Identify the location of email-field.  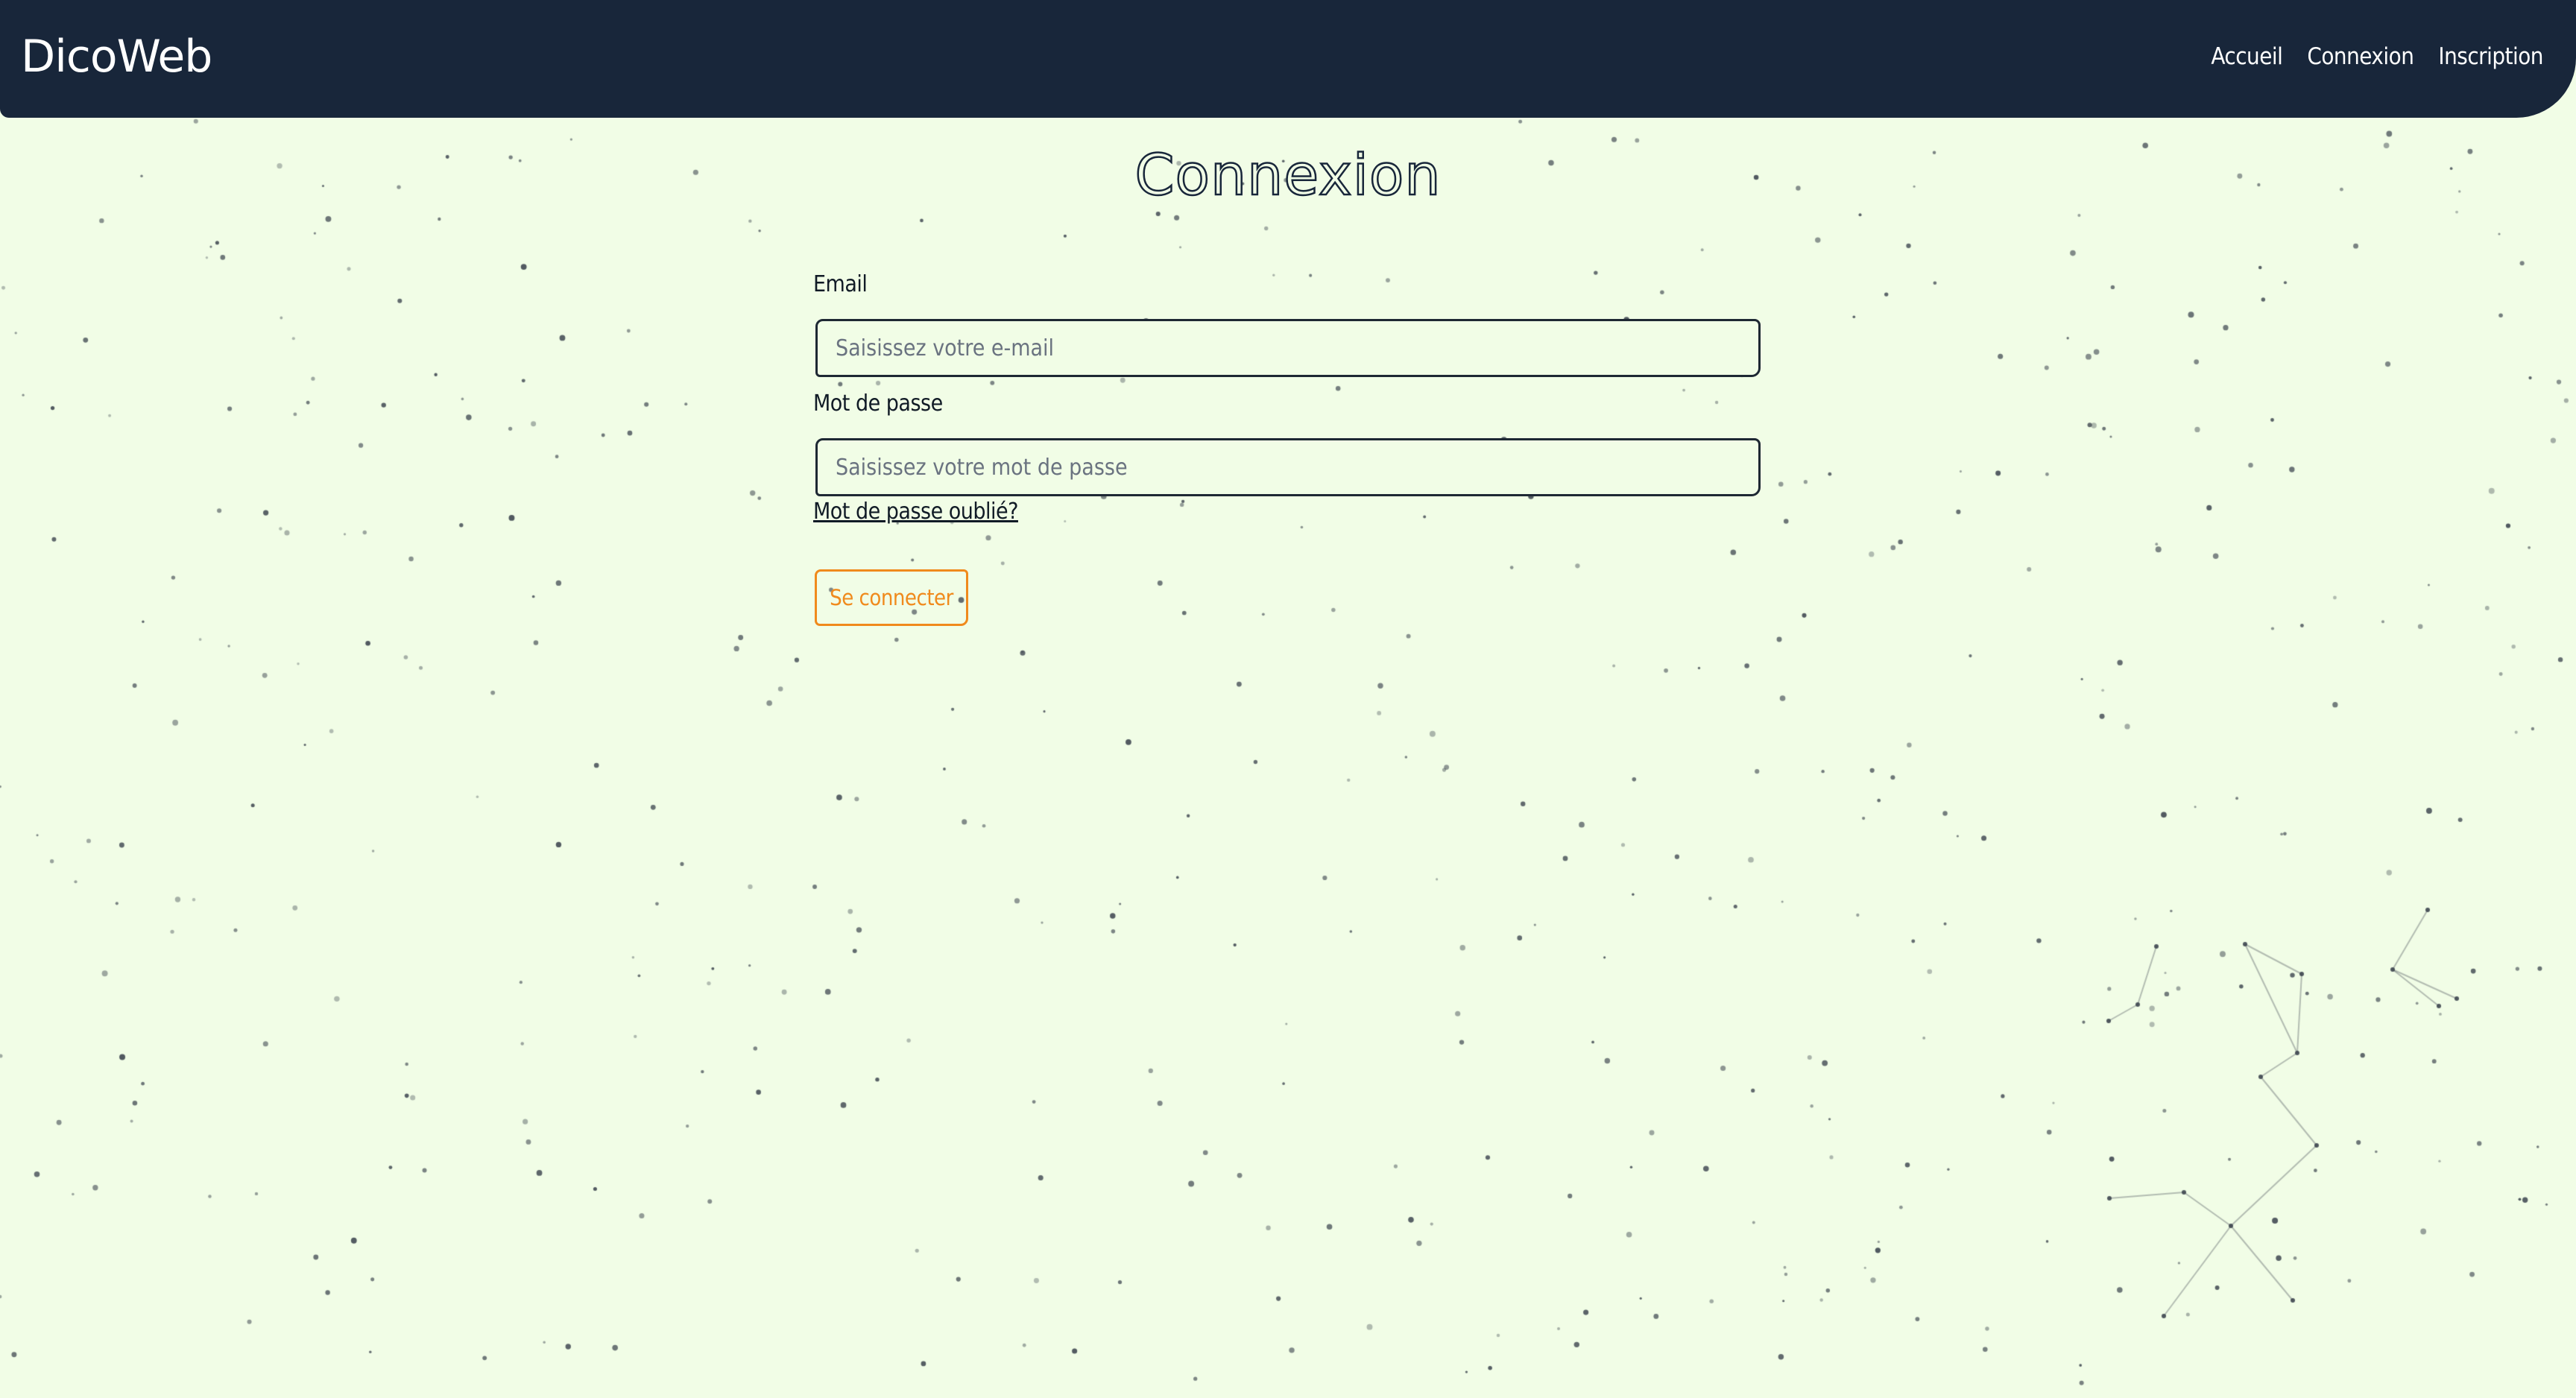
(1288, 348).